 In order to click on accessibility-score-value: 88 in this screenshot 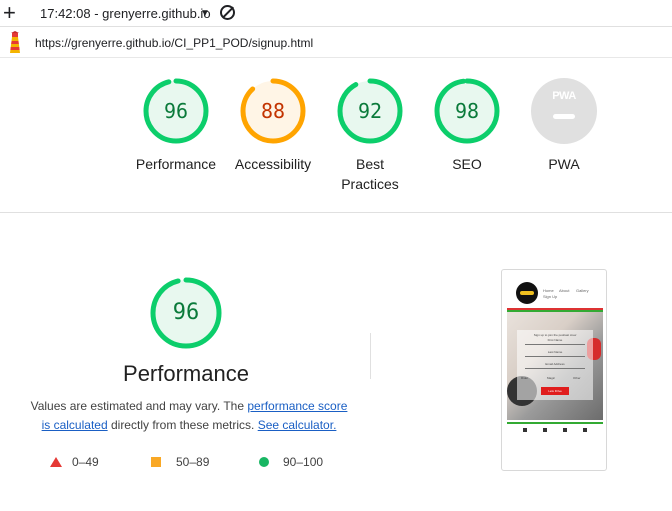, I will do `click(273, 111)`.